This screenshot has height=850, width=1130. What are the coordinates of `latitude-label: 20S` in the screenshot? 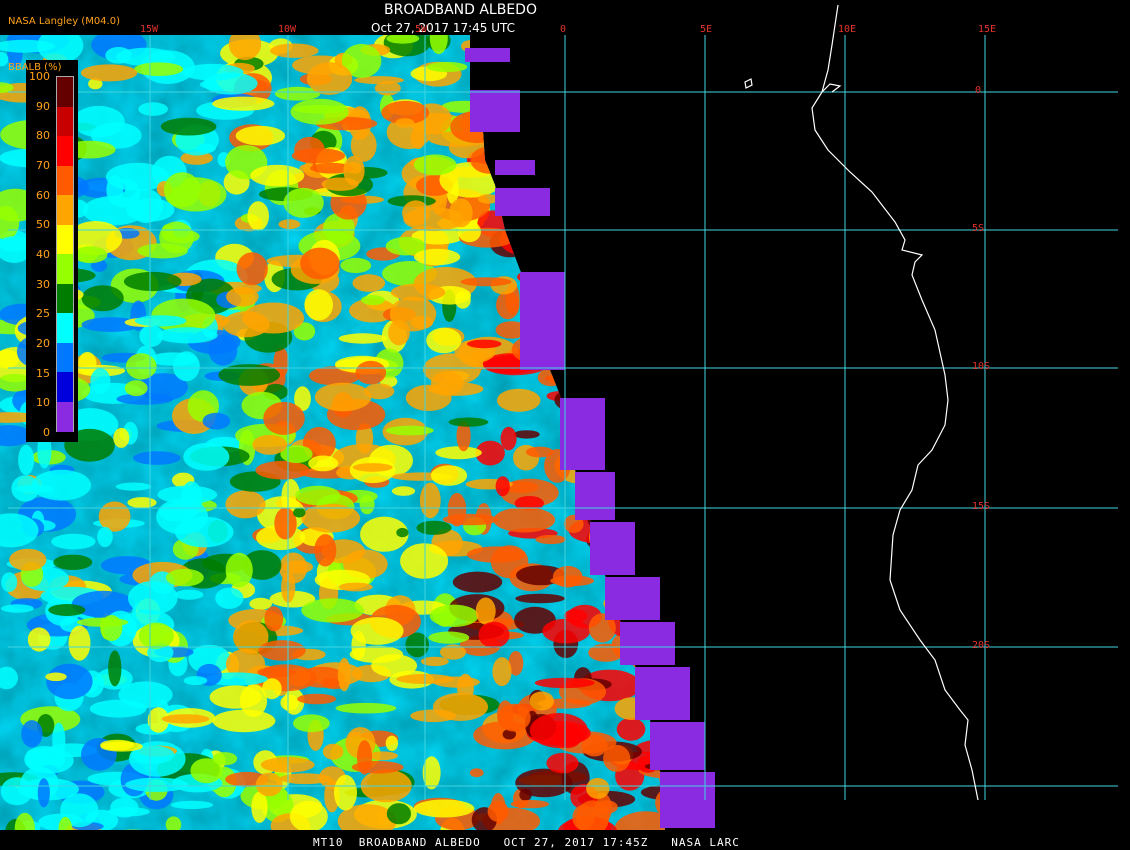 It's located at (981, 645).